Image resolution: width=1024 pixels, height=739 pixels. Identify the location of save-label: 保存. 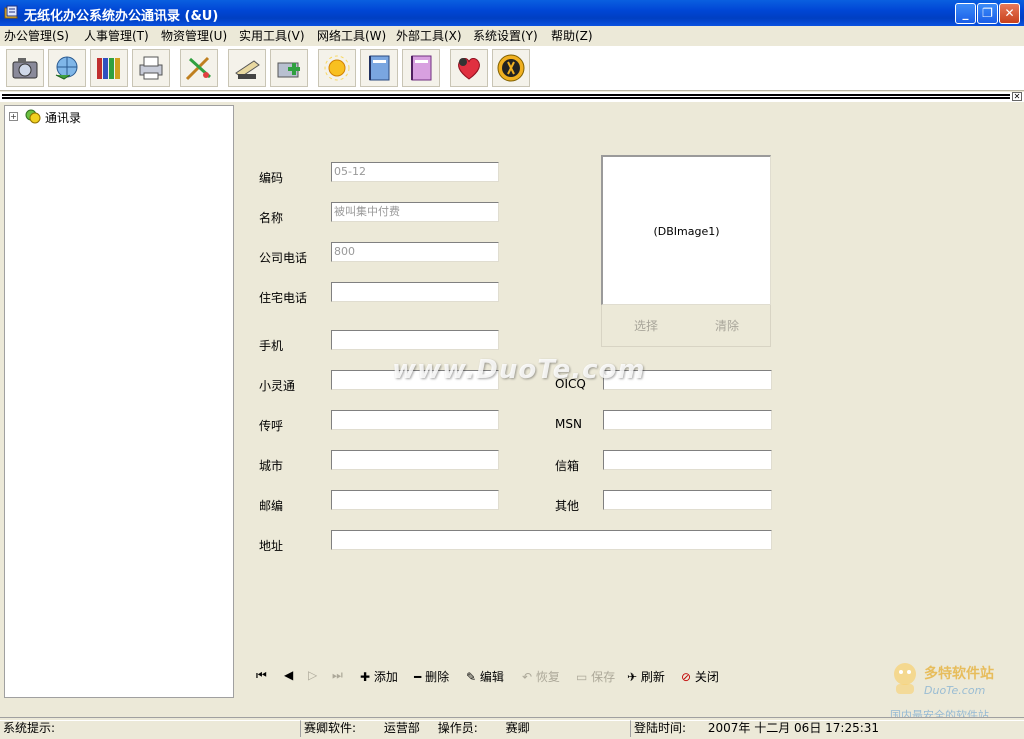
(603, 677).